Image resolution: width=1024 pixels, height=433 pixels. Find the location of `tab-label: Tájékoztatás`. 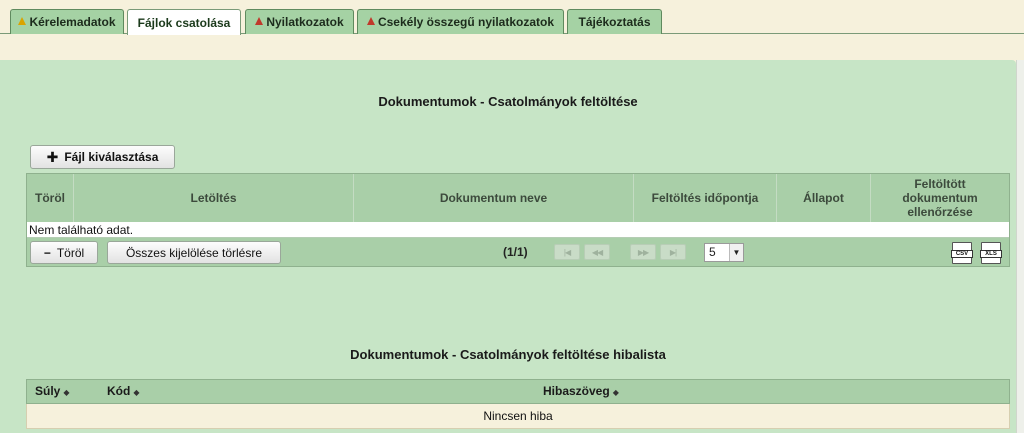

tab-label: Tájékoztatás is located at coordinates (614, 22).